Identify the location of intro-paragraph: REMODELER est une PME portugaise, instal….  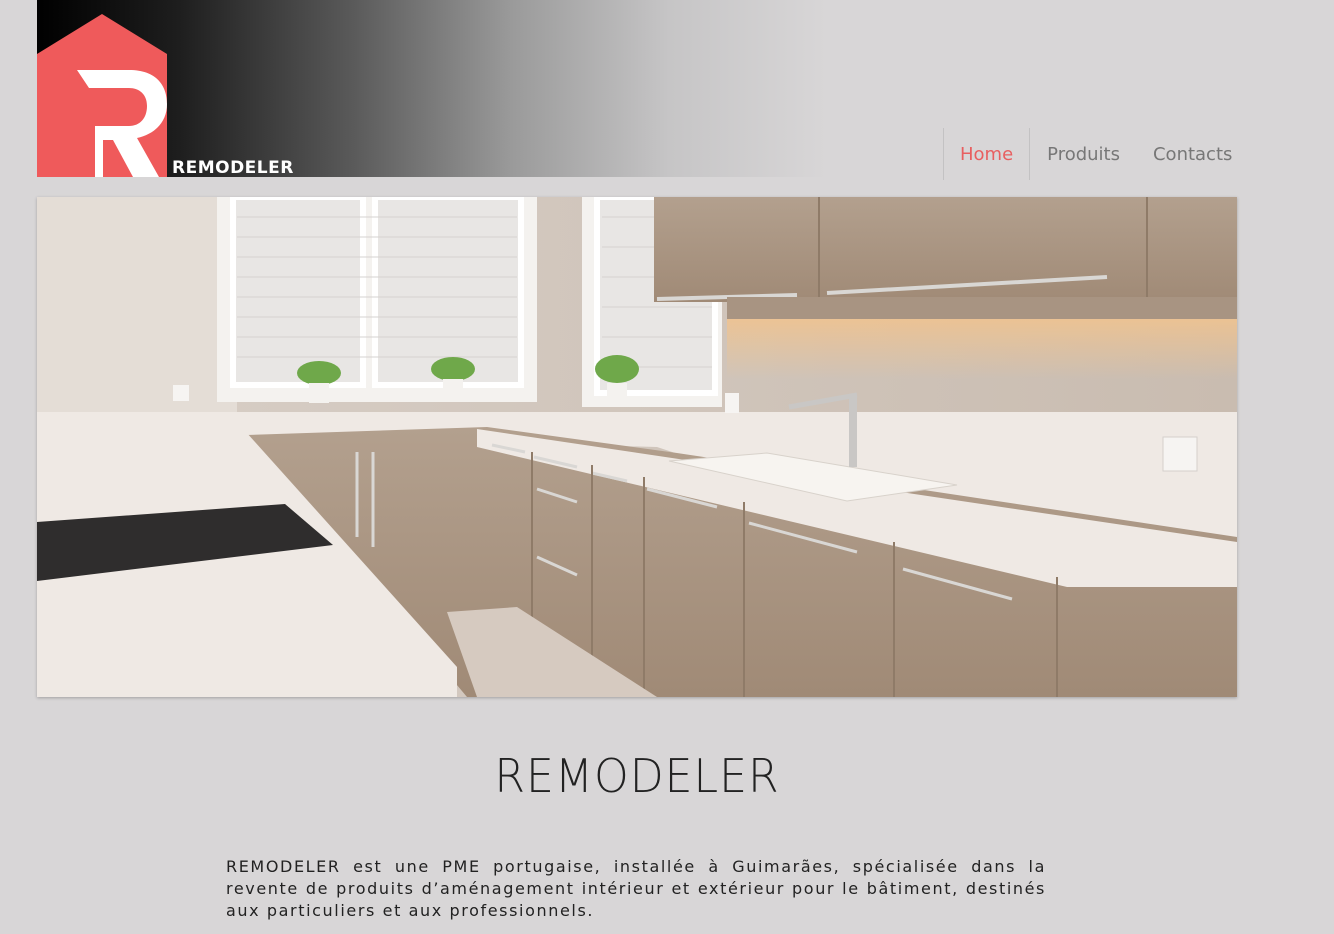
(636, 888).